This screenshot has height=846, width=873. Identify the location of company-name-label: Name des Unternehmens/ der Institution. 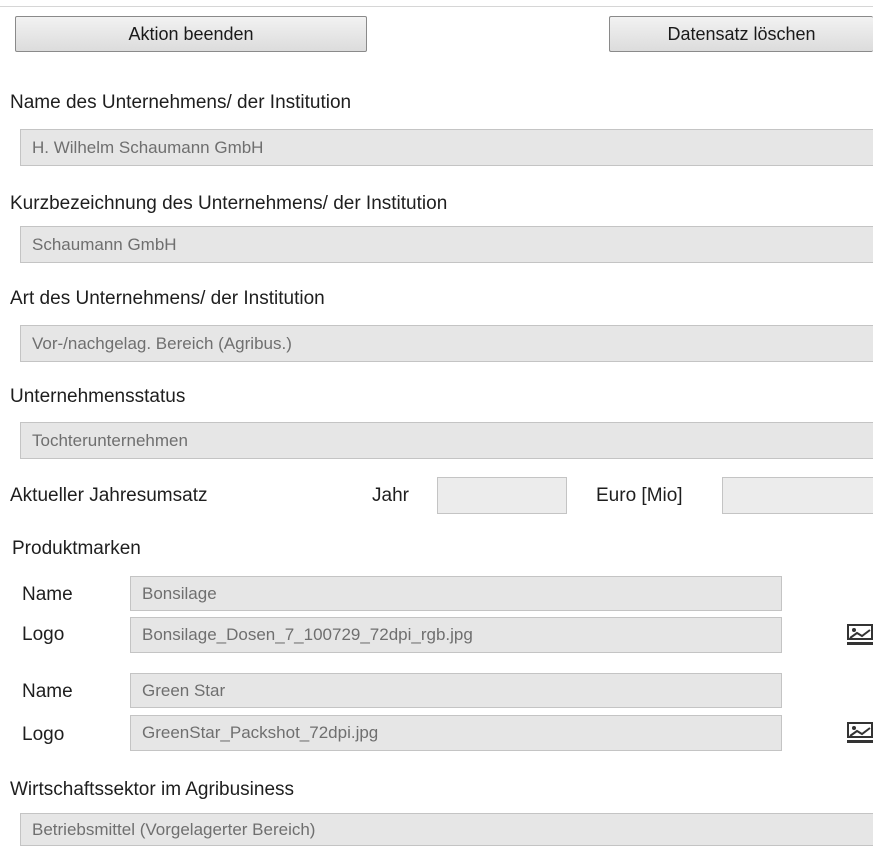
(181, 102).